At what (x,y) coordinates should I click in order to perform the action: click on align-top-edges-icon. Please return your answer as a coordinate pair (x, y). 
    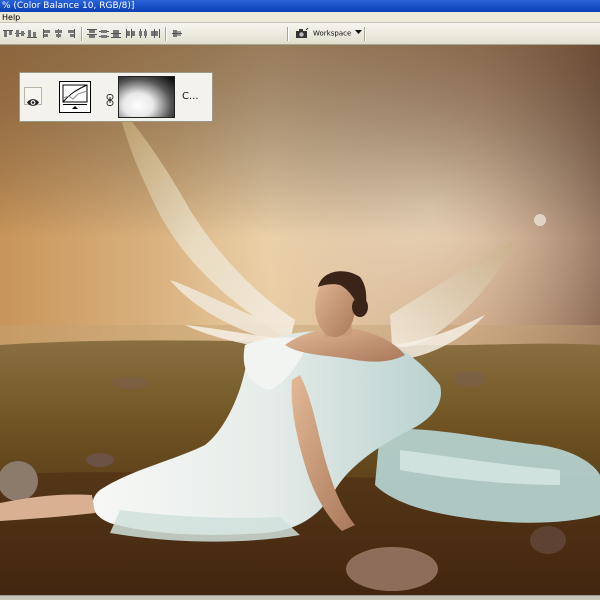
    Looking at the image, I should click on (8, 33).